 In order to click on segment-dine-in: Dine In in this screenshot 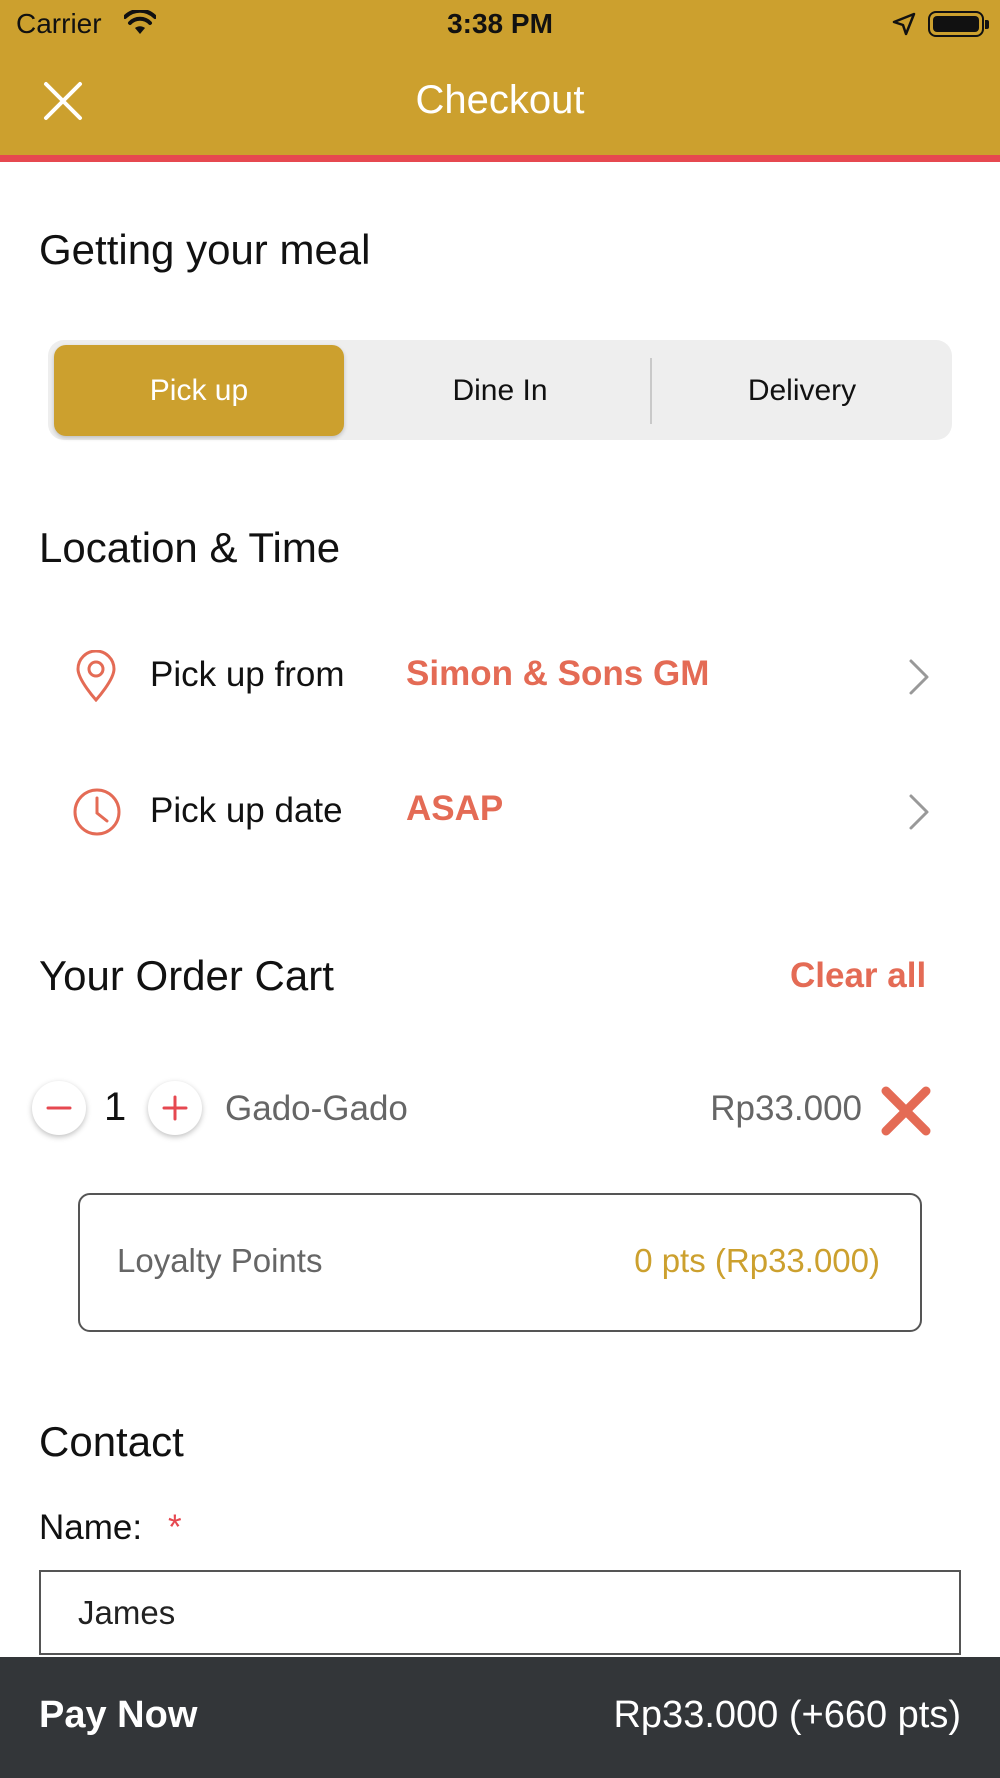, I will do `click(500, 390)`.